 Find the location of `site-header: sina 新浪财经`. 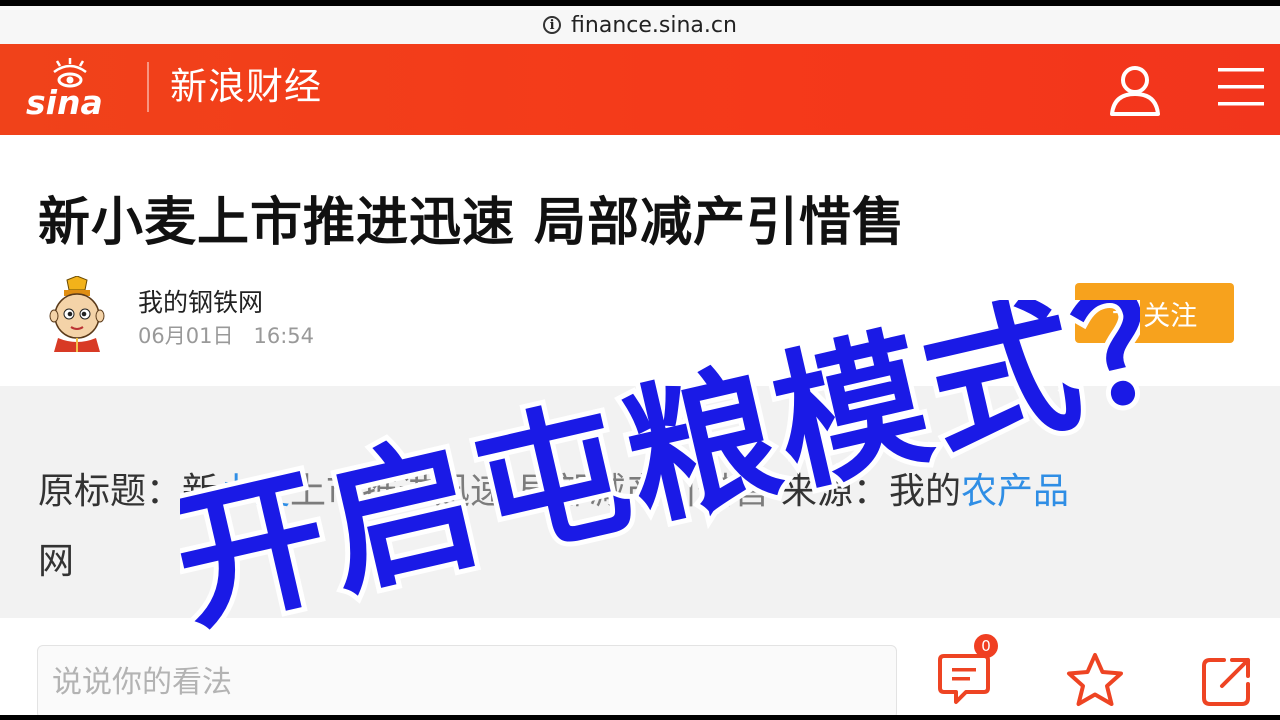

site-header: sina 新浪财经 is located at coordinates (640, 89).